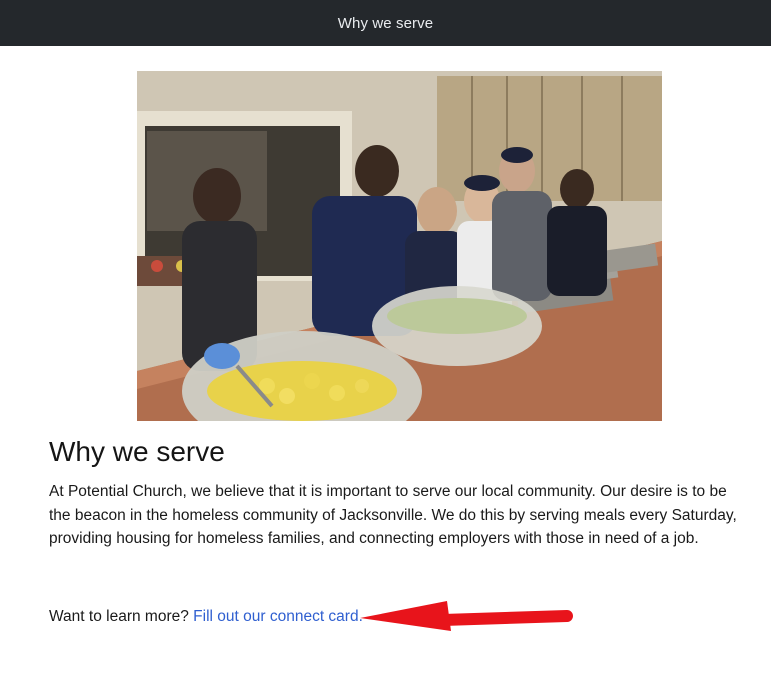 The image size is (771, 691). Describe the element at coordinates (119, 616) in the screenshot. I see `learn-more-prefix: Want to learn more?` at that location.